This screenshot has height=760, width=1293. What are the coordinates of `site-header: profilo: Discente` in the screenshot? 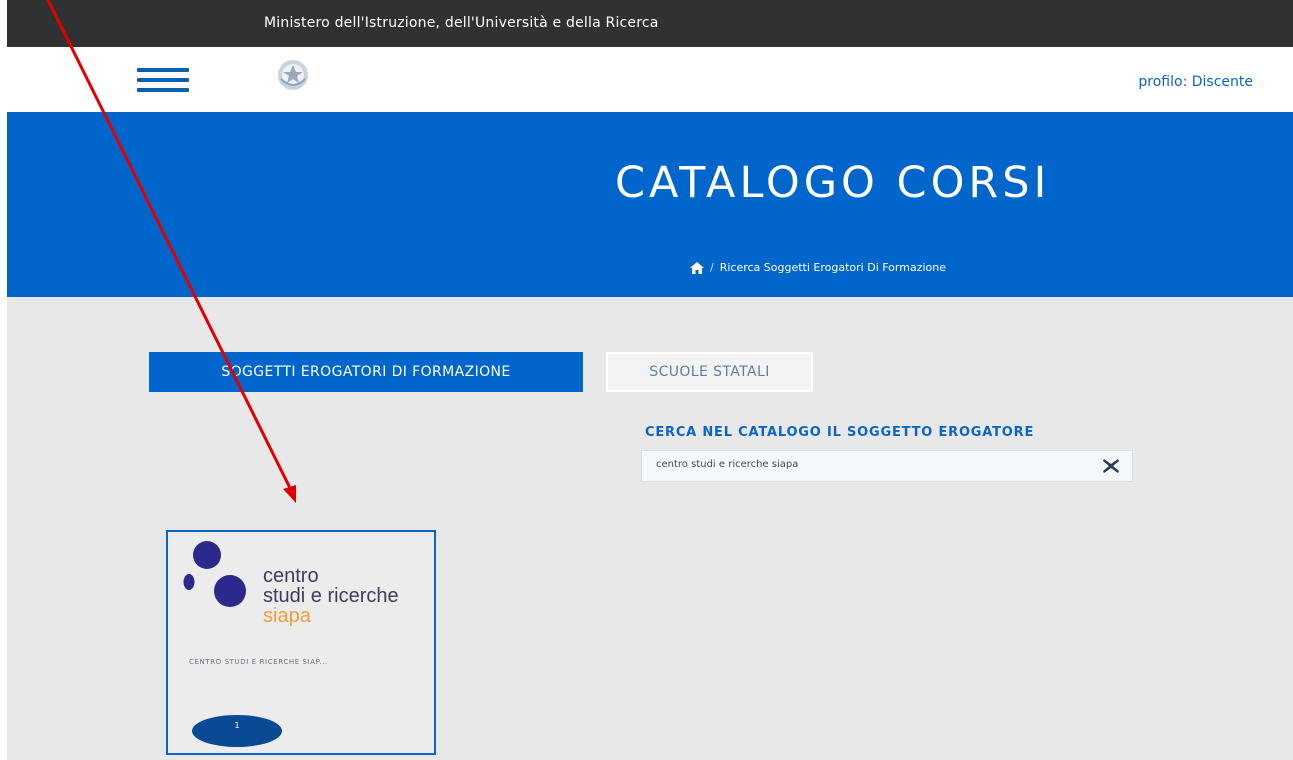 It's located at (650, 79).